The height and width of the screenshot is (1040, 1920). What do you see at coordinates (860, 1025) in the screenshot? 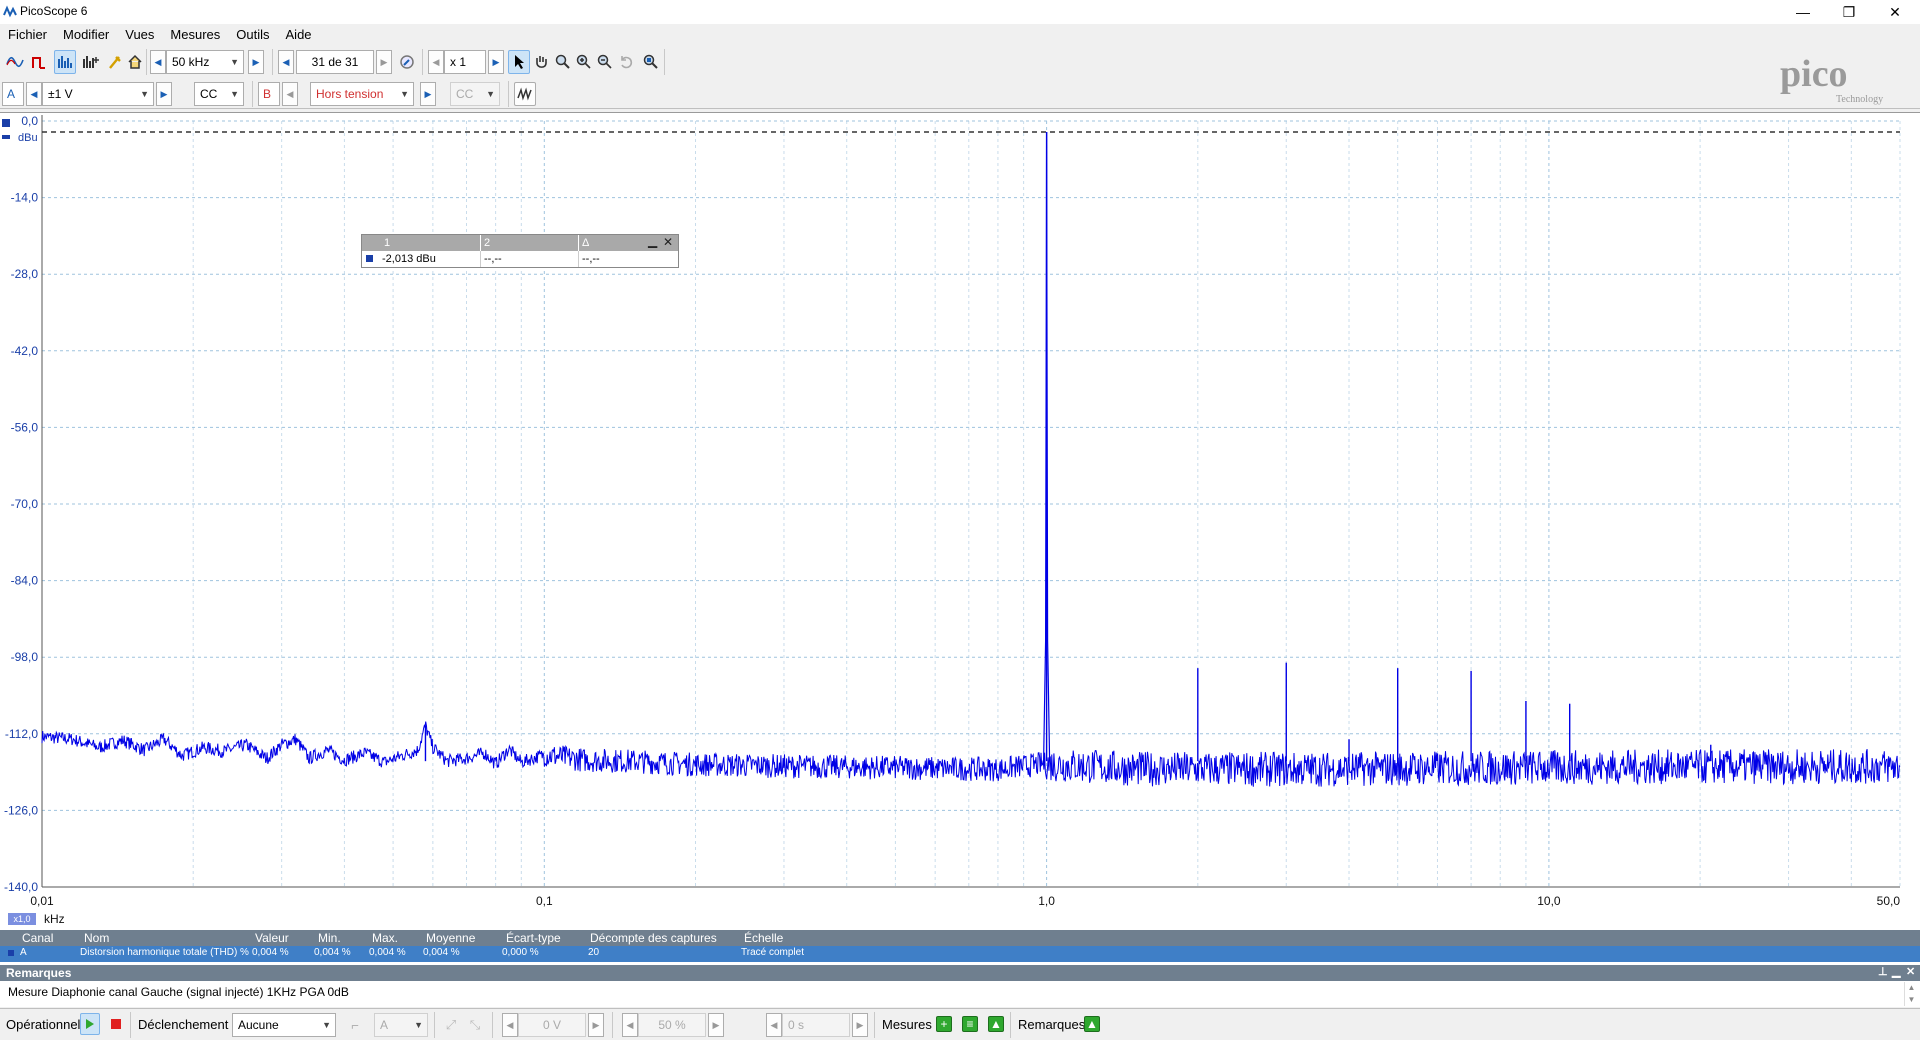
I see `delay-next-arrow-icon: ▶` at bounding box center [860, 1025].